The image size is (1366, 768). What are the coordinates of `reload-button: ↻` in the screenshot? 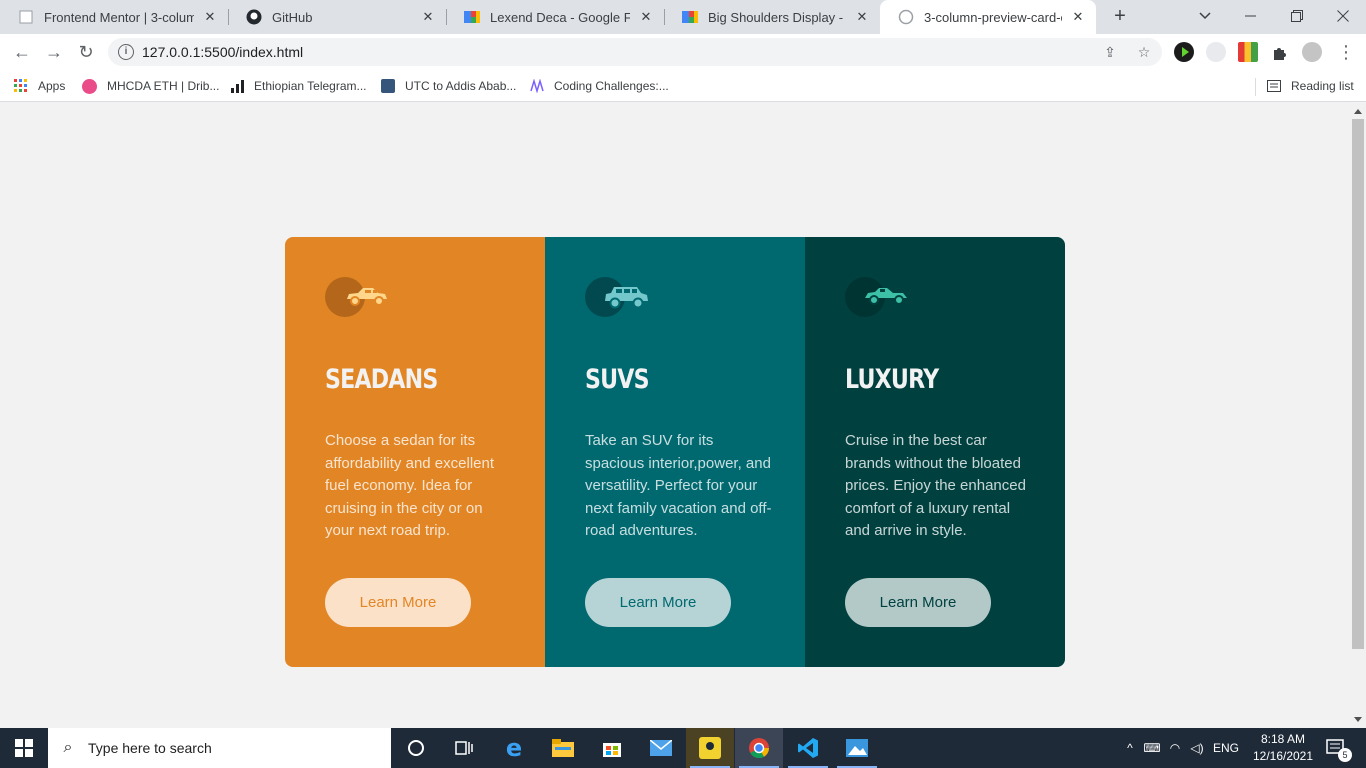 It's located at (86, 52).